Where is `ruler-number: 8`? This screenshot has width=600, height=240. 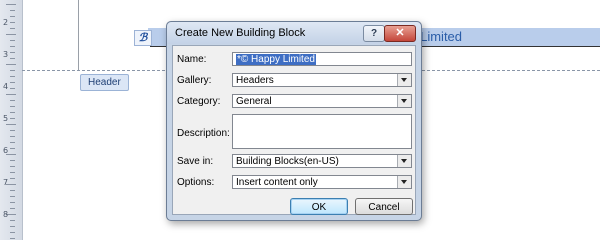 ruler-number: 8 is located at coordinates (6, 214).